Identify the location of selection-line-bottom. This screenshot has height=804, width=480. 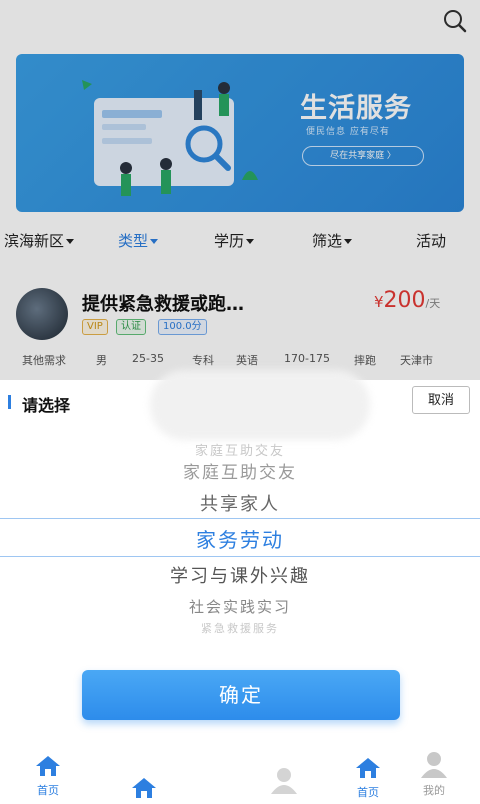
(240, 556).